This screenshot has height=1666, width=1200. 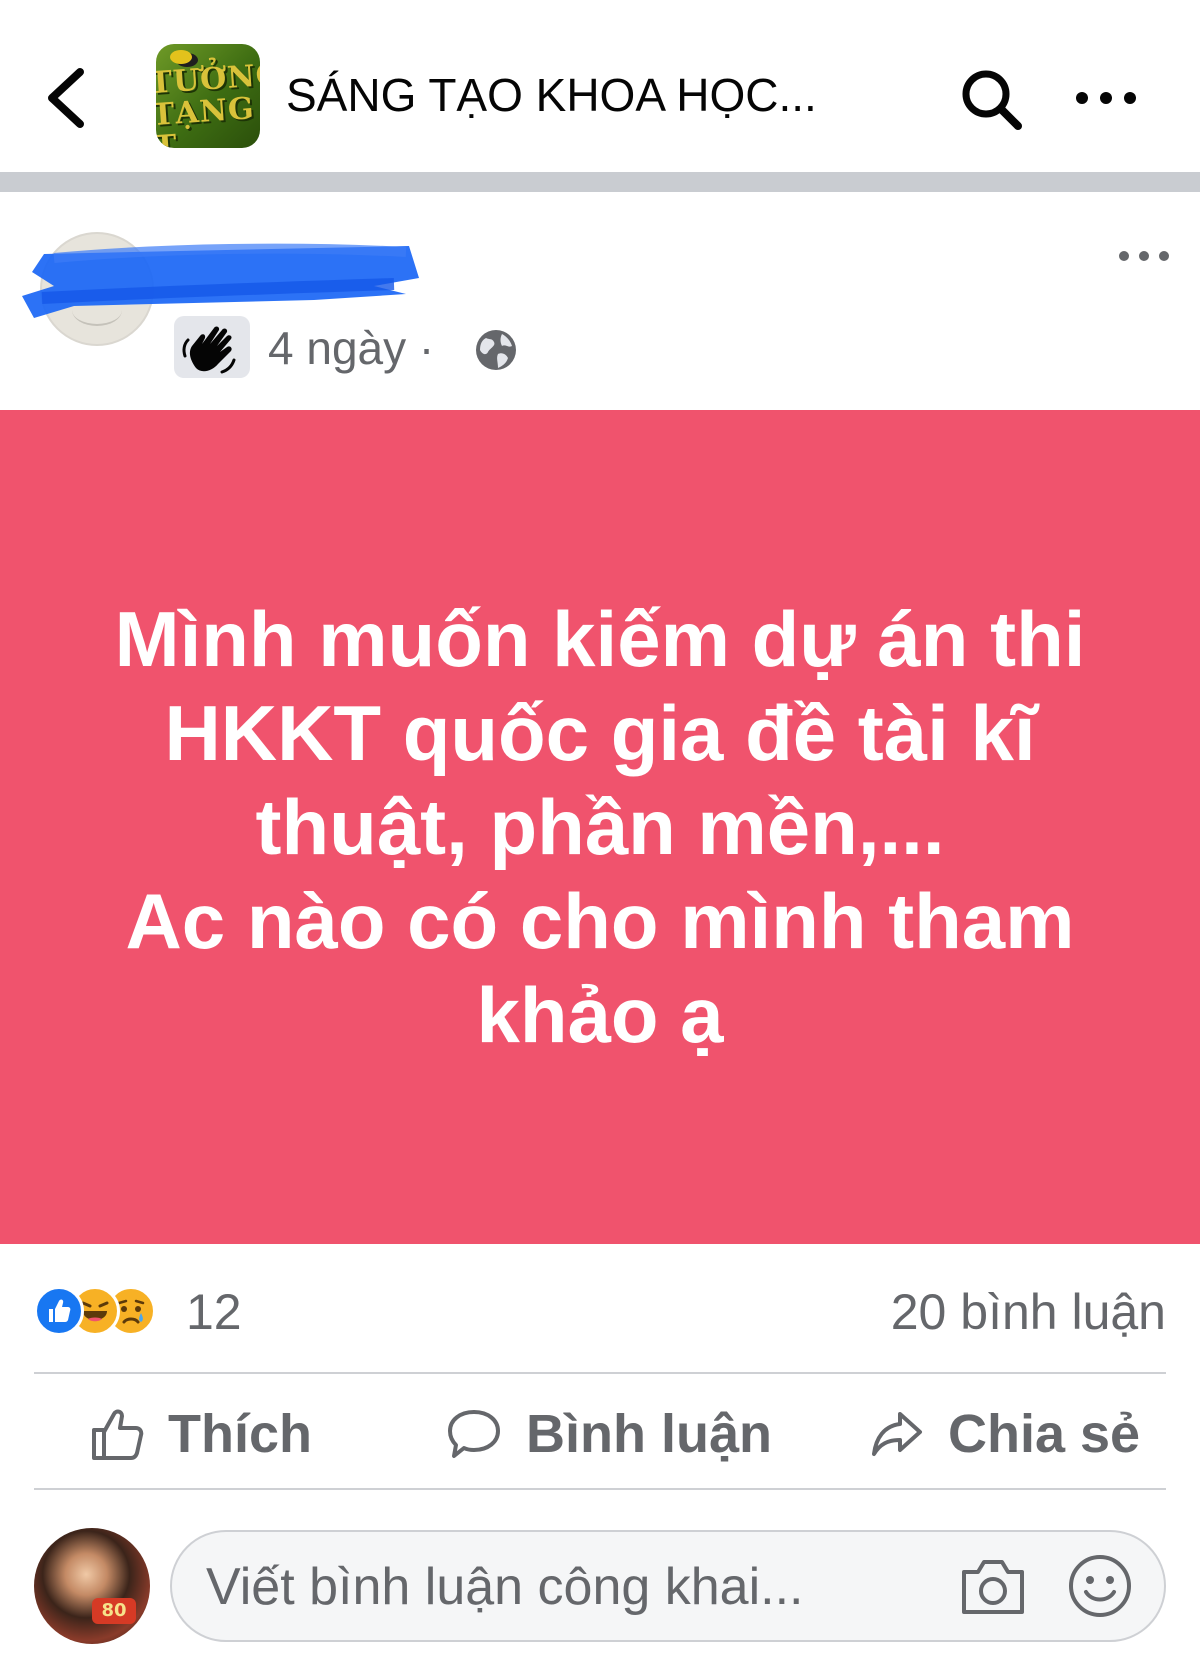 I want to click on share-arrow-icon, so click(x=897, y=1434).